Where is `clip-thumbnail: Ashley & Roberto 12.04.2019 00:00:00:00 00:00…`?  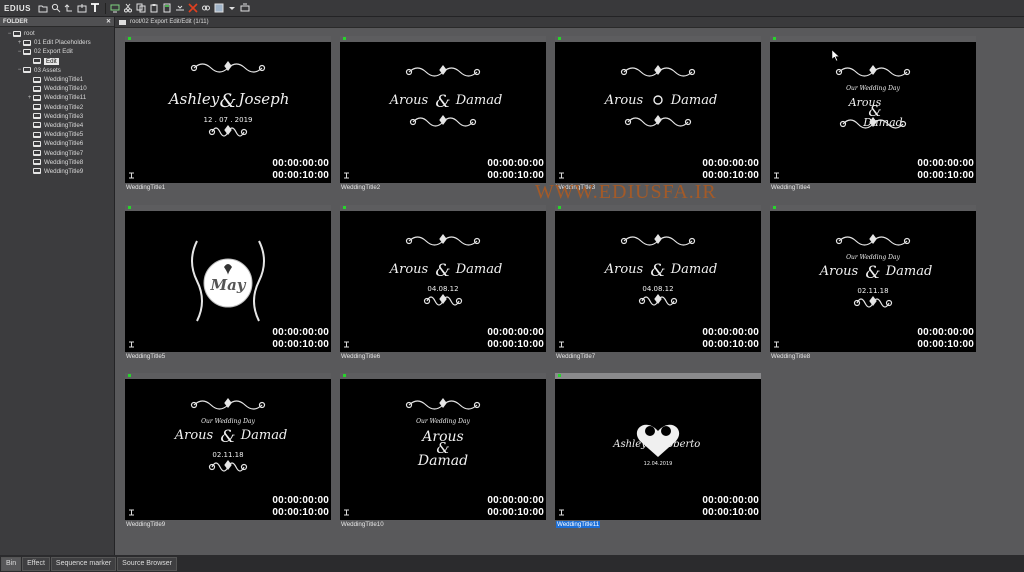 clip-thumbnail: Ashley & Roberto 12.04.2019 00:00:00:00 00:00… is located at coordinates (658, 451).